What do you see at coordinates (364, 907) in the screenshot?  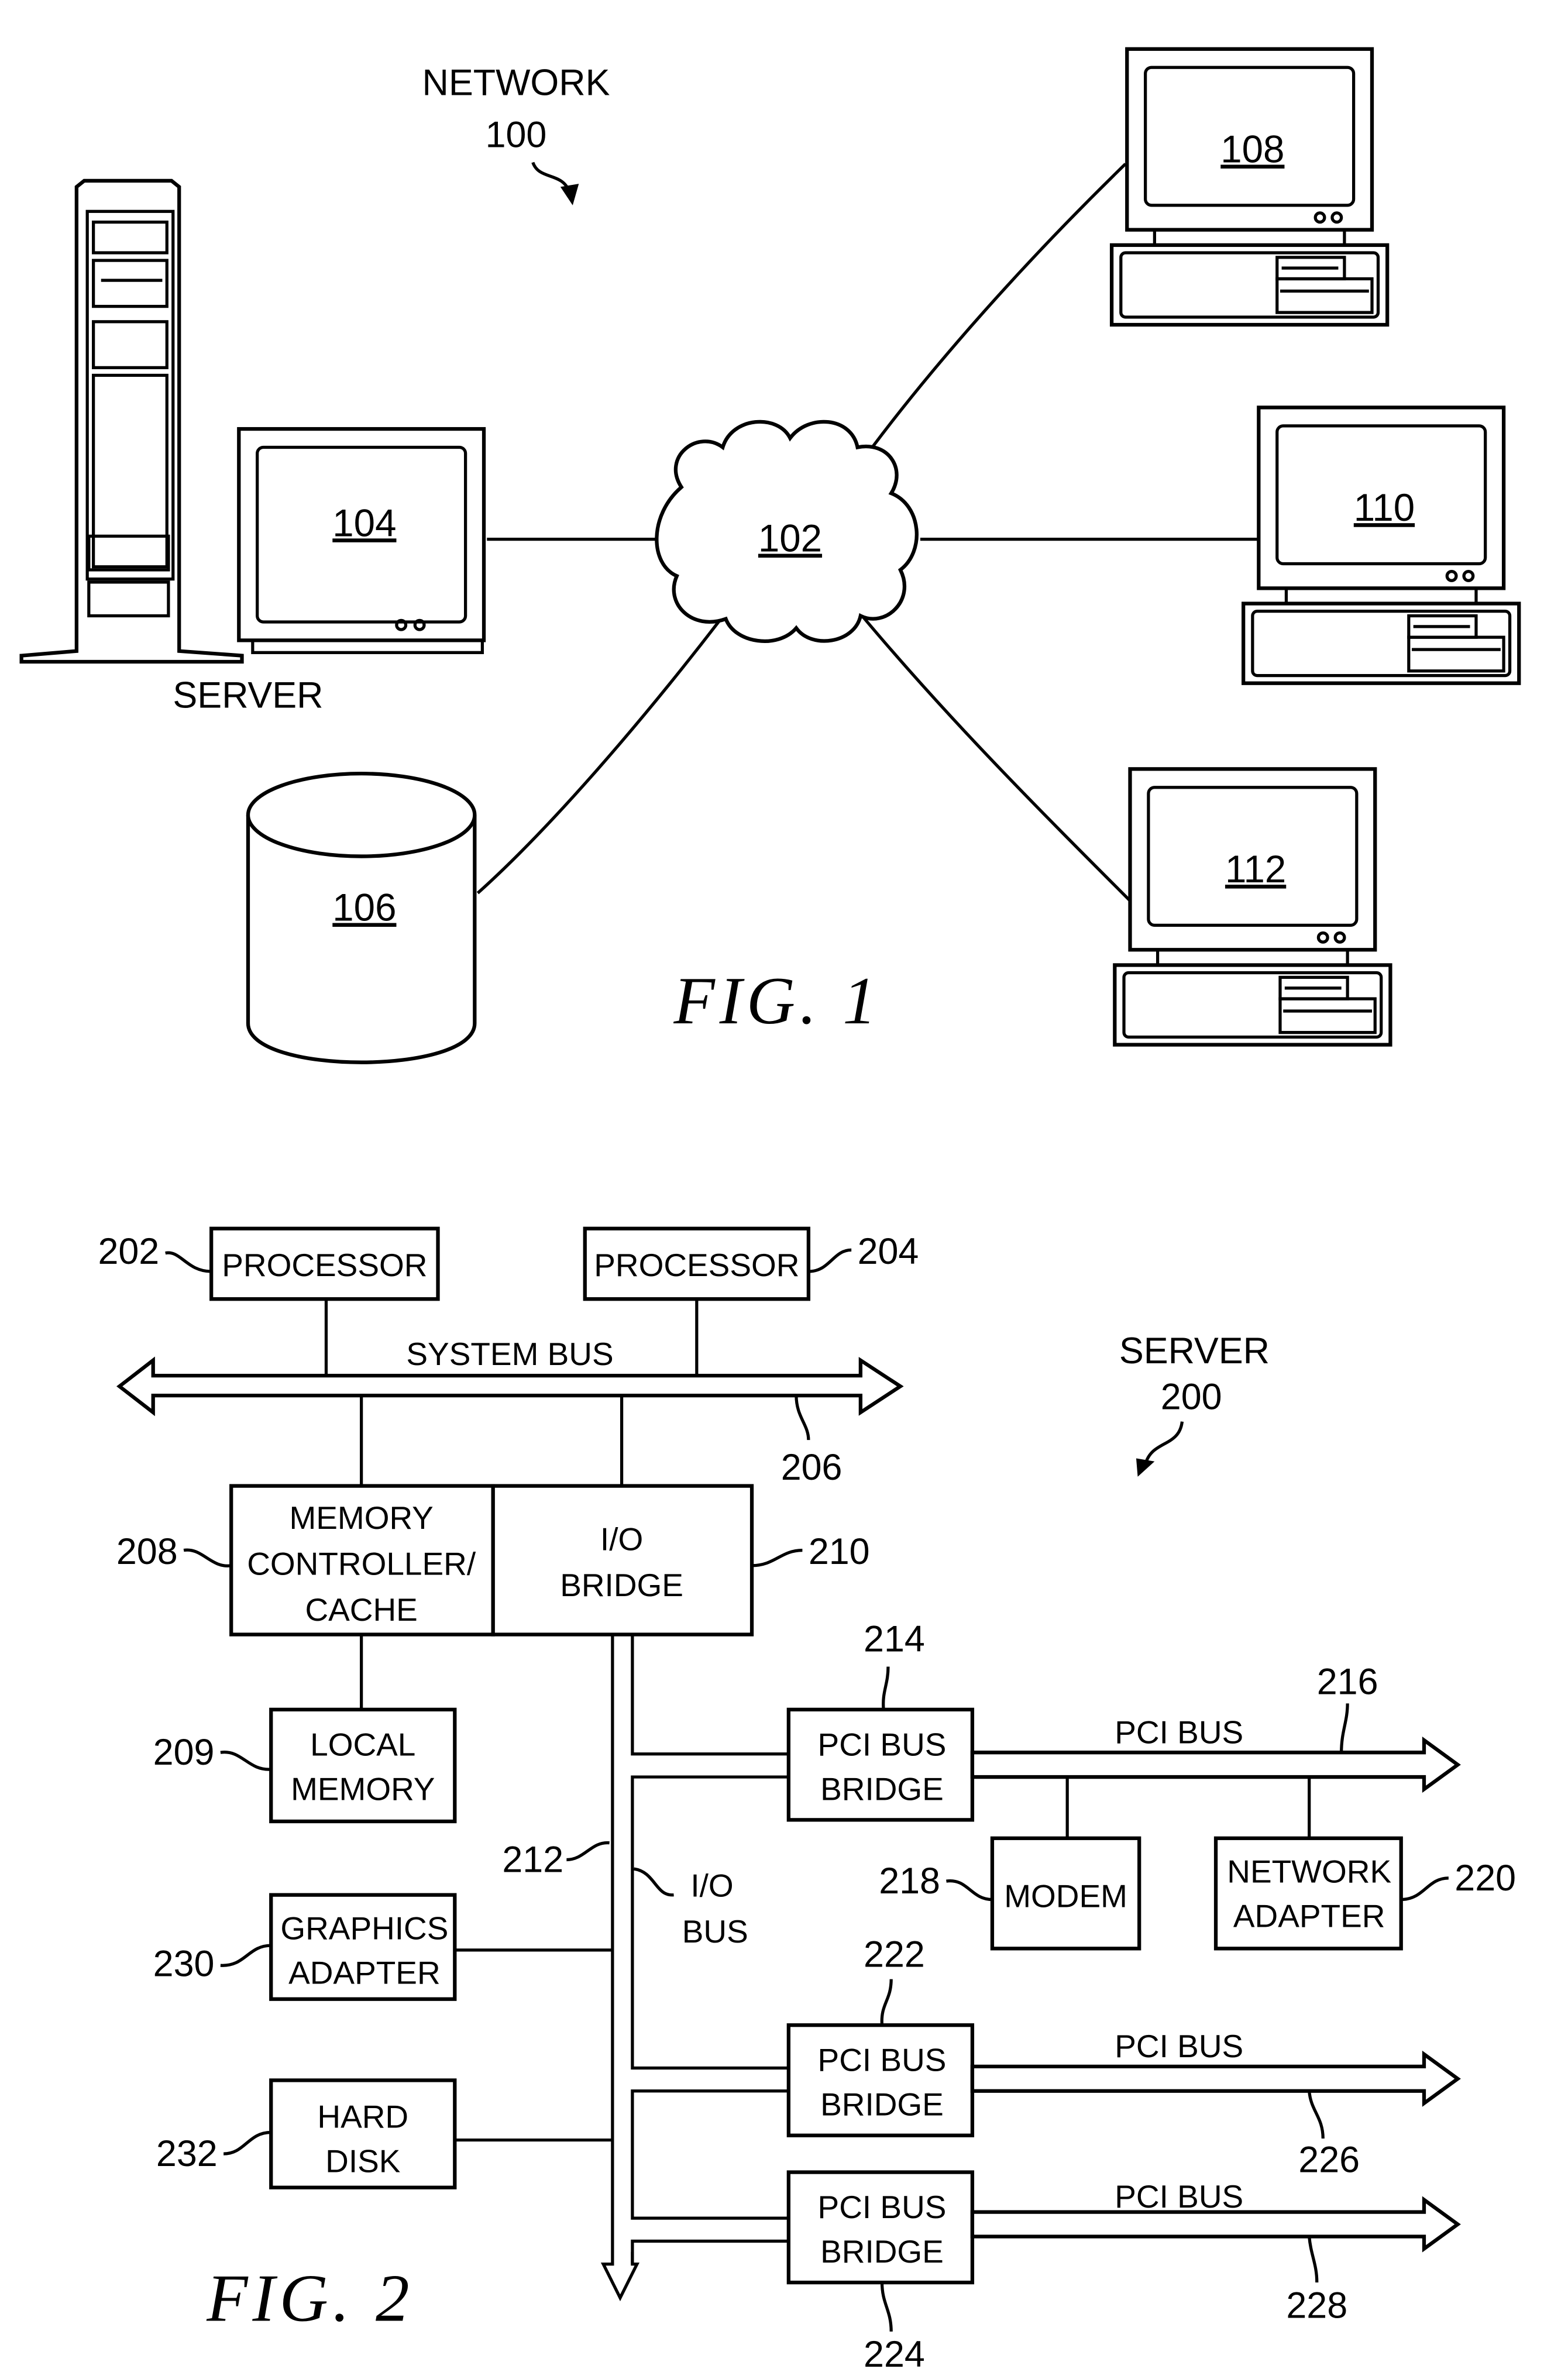 I see `ref-106: 106` at bounding box center [364, 907].